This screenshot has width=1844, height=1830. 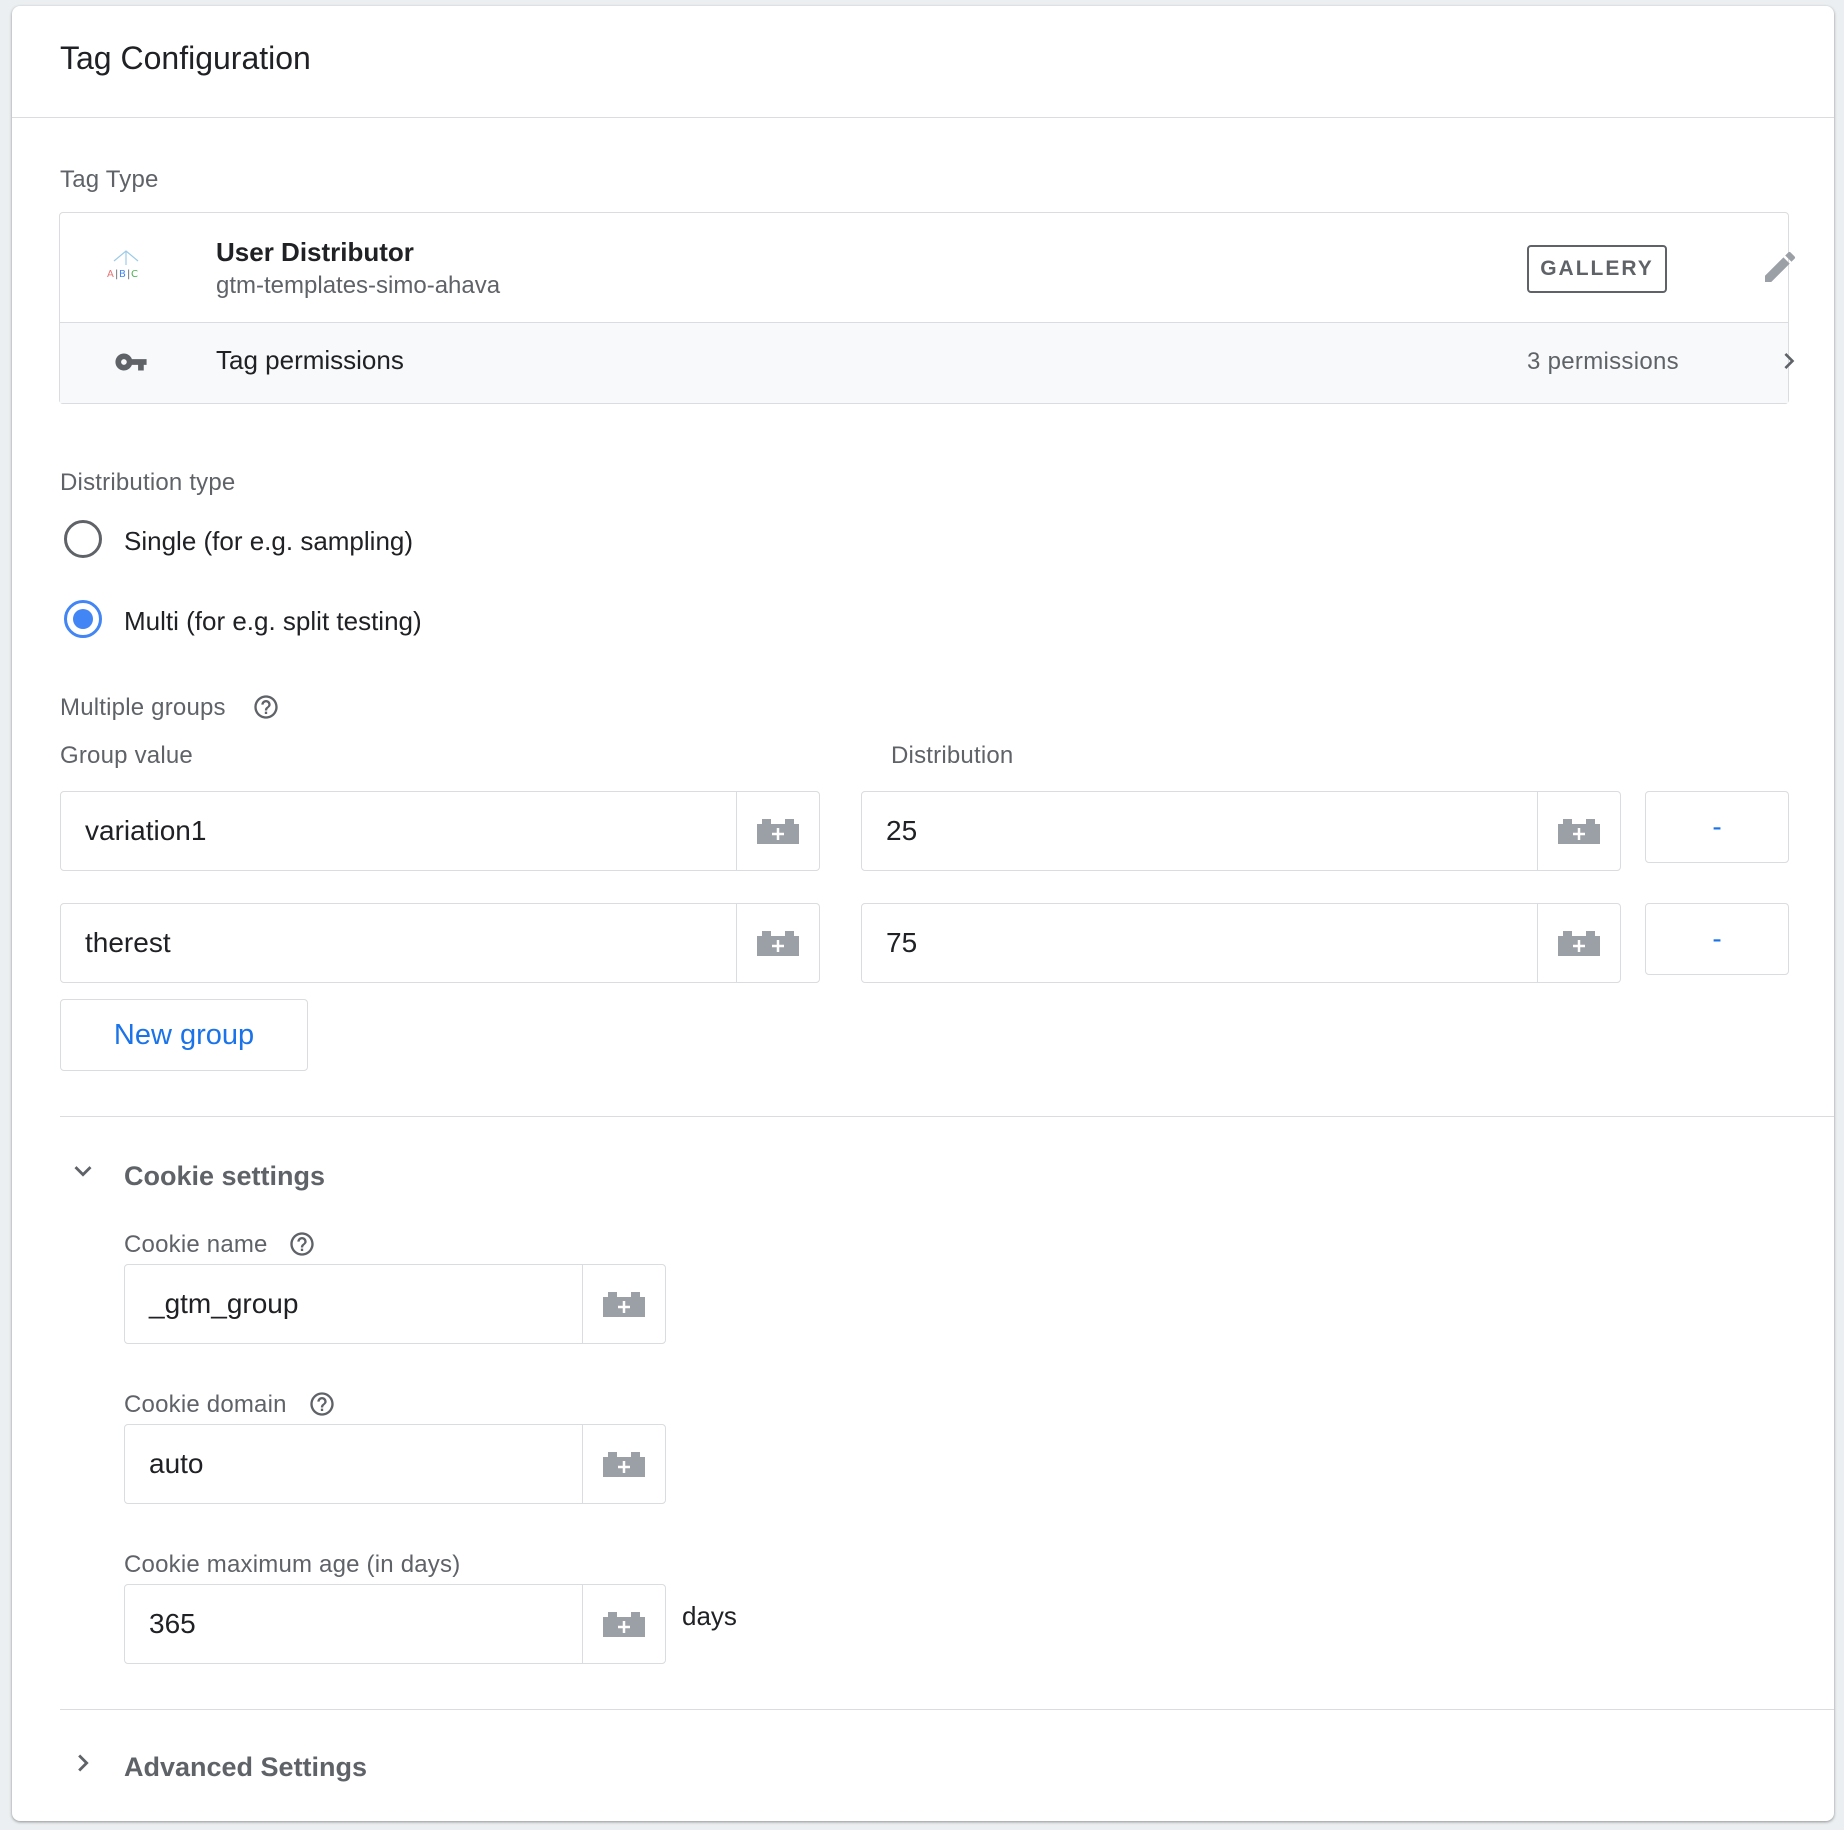 I want to click on distribution-column-header: Distribution, so click(x=952, y=755).